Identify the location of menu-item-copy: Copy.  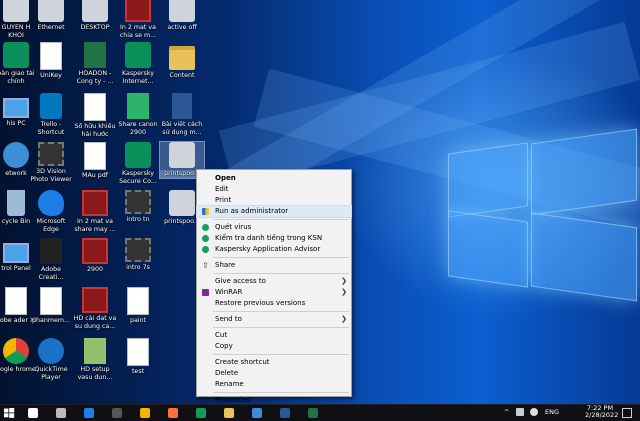
(274, 346).